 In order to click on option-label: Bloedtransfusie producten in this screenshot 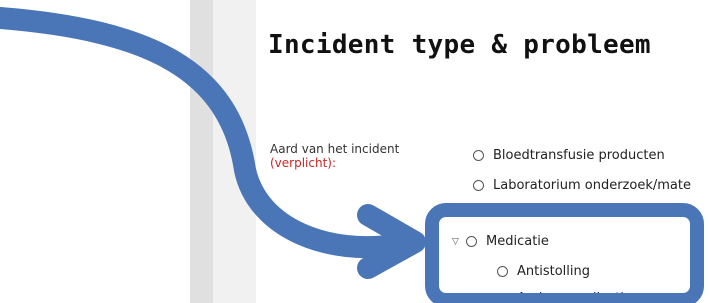, I will do `click(579, 155)`.